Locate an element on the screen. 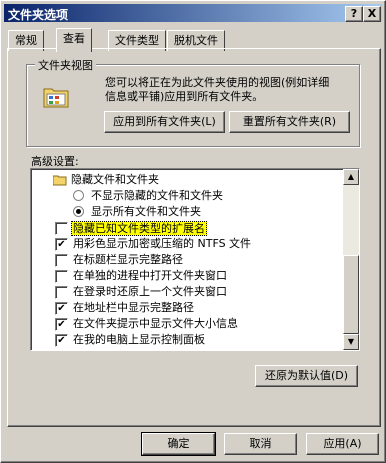 This screenshot has height=463, width=386. list-item-label: 隐藏文件和文件夹 is located at coordinates (115, 179).